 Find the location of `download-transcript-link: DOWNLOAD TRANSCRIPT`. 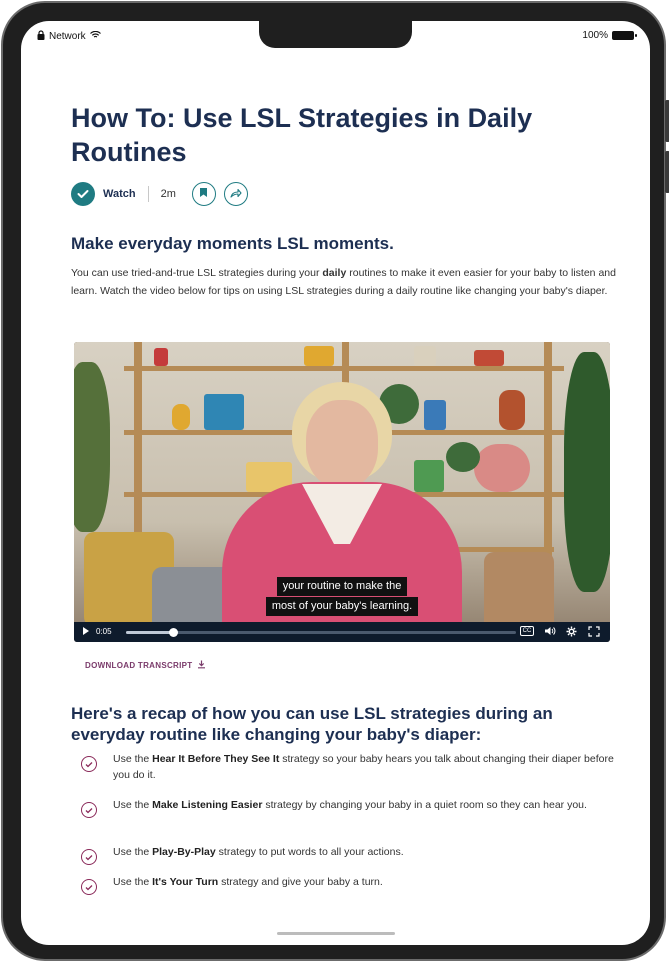

download-transcript-link: DOWNLOAD TRANSCRIPT is located at coordinates (145, 665).